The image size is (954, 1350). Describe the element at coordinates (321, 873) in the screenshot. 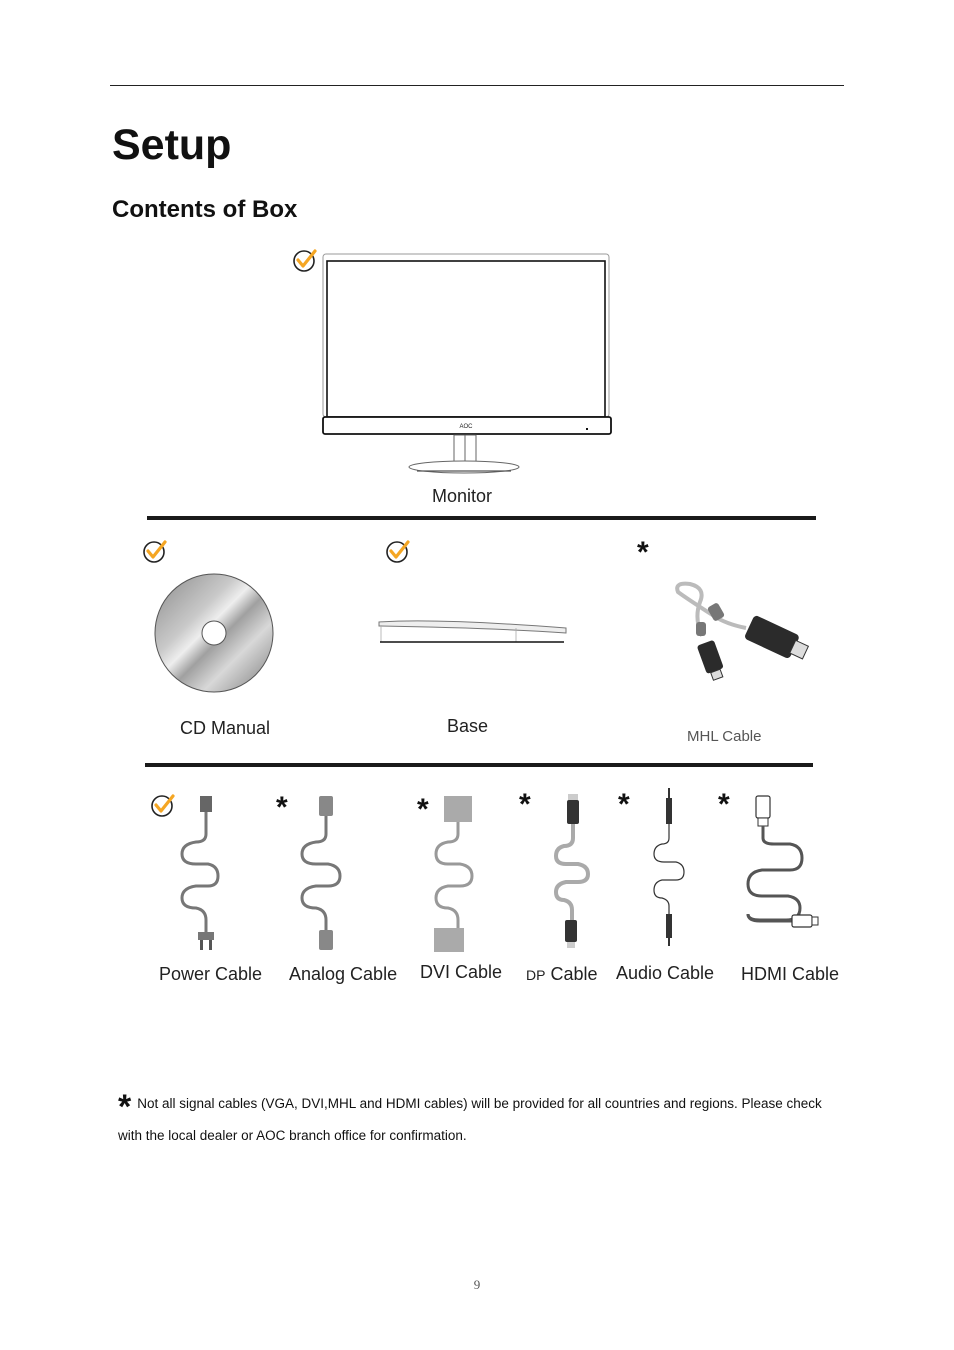

I see `analog-cable-illustration` at that location.